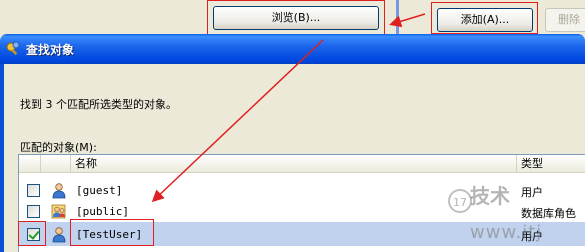 This screenshot has width=585, height=252. I want to click on list-header: 名称 类型, so click(302, 164).